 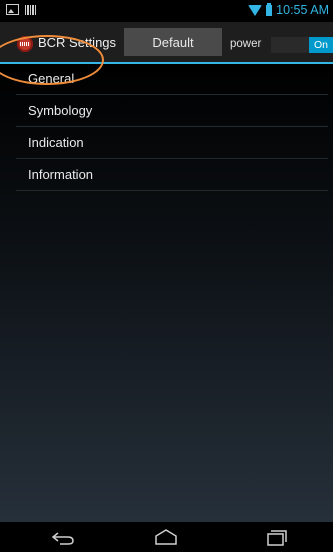 What do you see at coordinates (51, 78) in the screenshot?
I see `menu-item-label: General` at bounding box center [51, 78].